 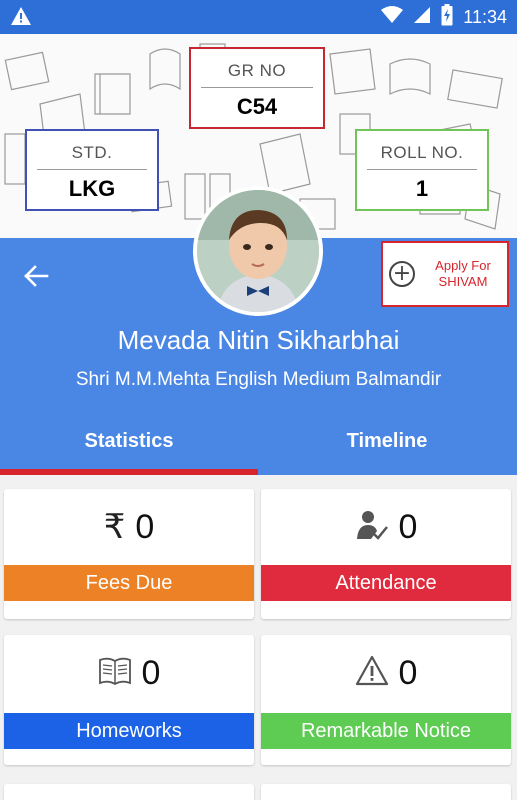 What do you see at coordinates (485, 16) in the screenshot?
I see `clock-time: 11:34` at bounding box center [485, 16].